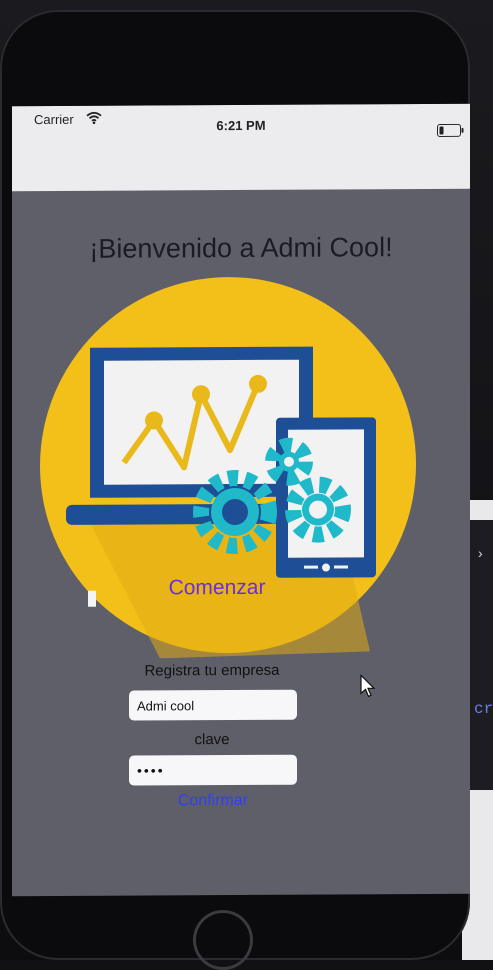  I want to click on confirm-button: Confirmar, so click(213, 801).